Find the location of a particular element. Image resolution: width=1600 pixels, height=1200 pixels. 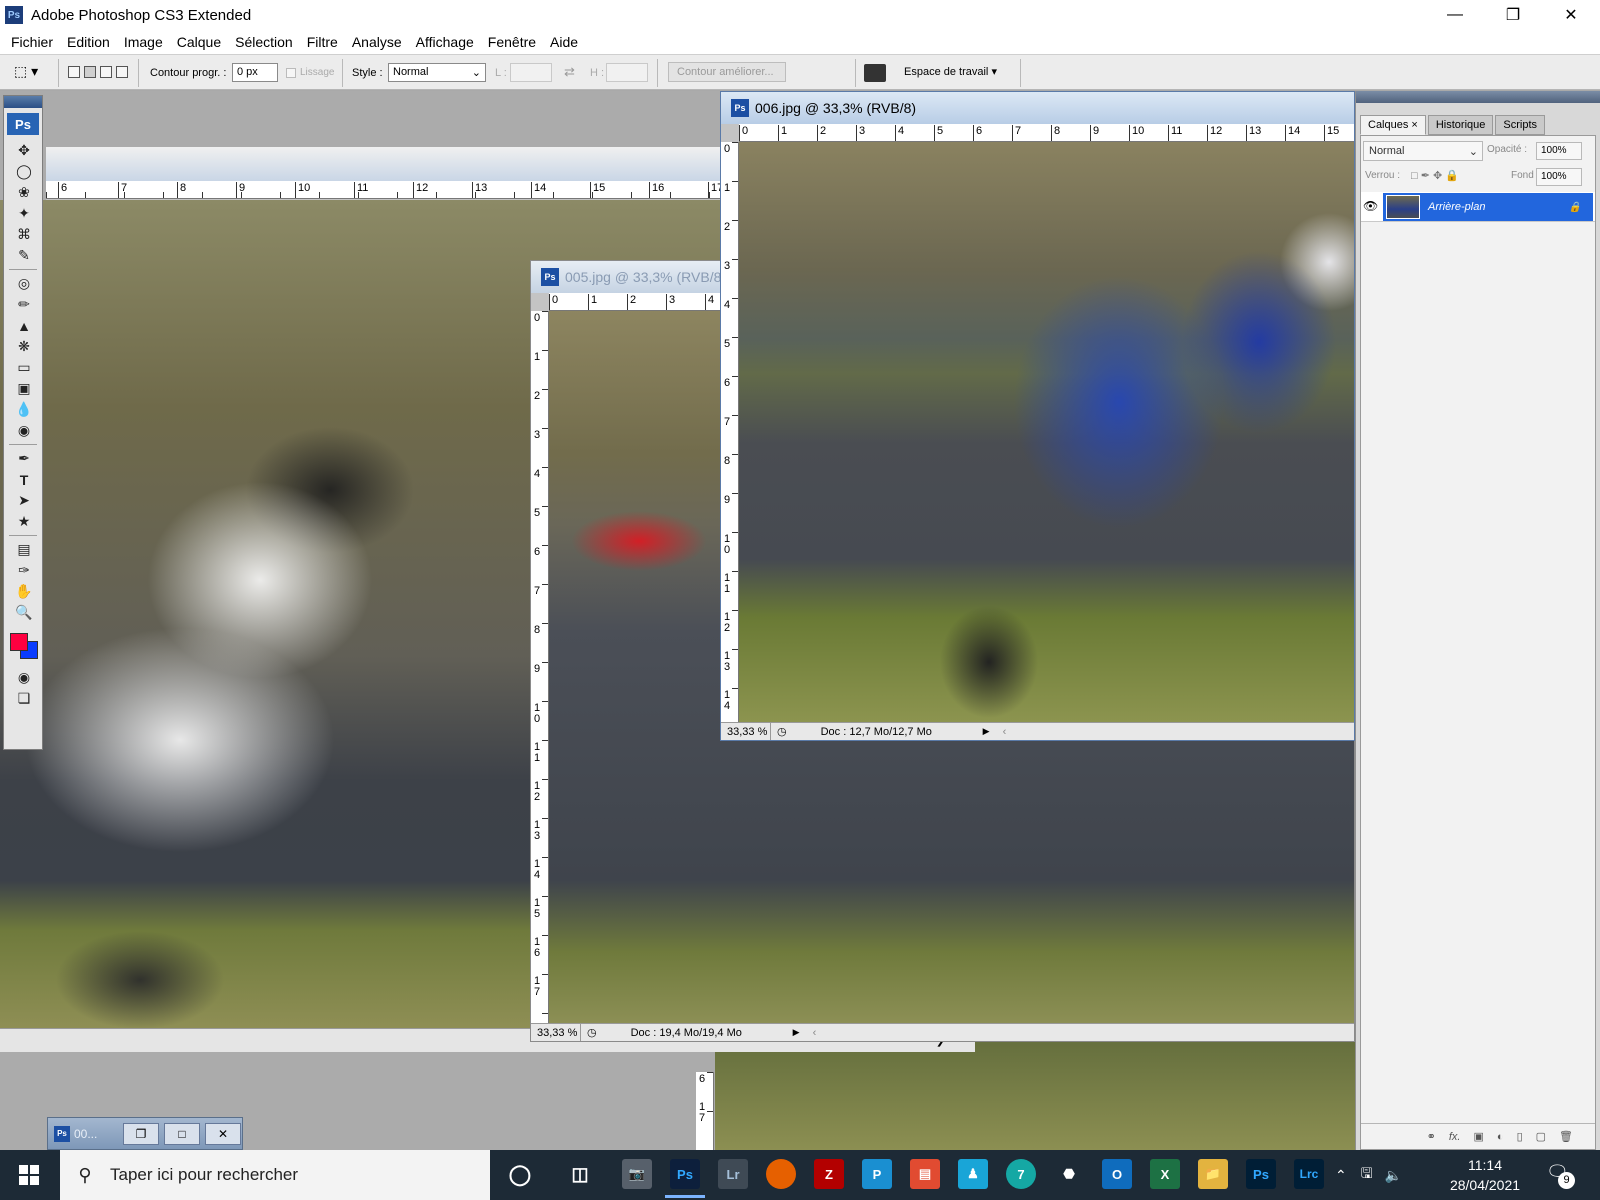

marquee-tool-icon: ◯ is located at coordinates (24, 171).